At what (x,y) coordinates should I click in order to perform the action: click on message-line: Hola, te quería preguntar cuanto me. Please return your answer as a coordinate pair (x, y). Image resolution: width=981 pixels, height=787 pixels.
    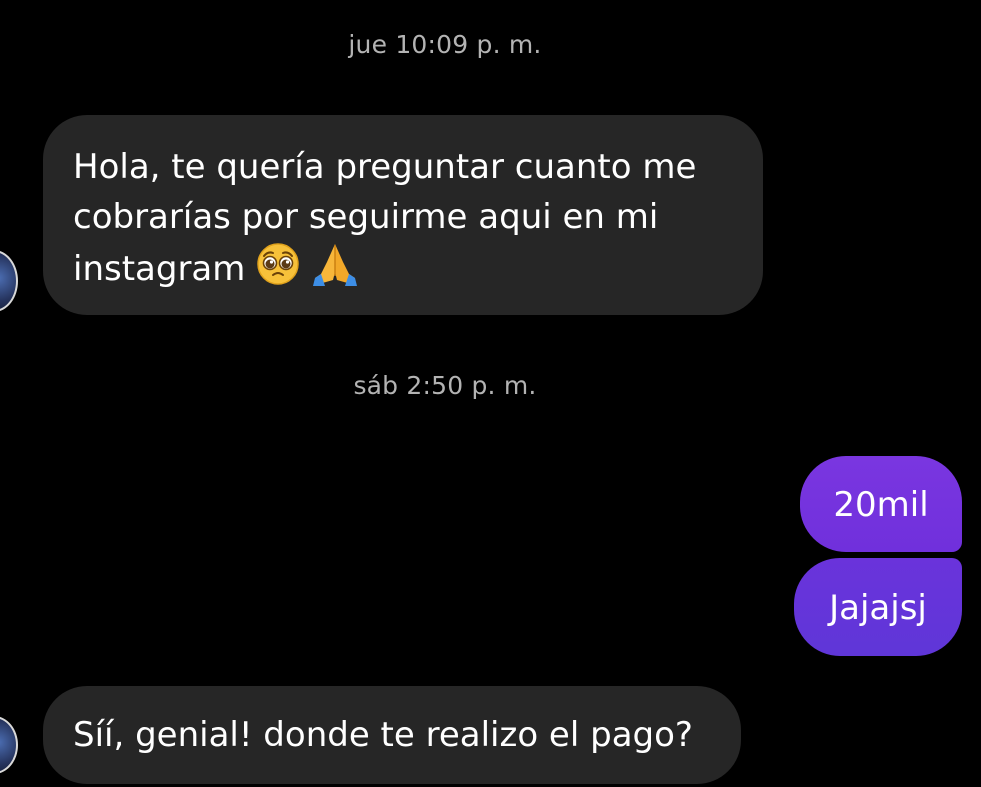
    Looking at the image, I should click on (385, 167).